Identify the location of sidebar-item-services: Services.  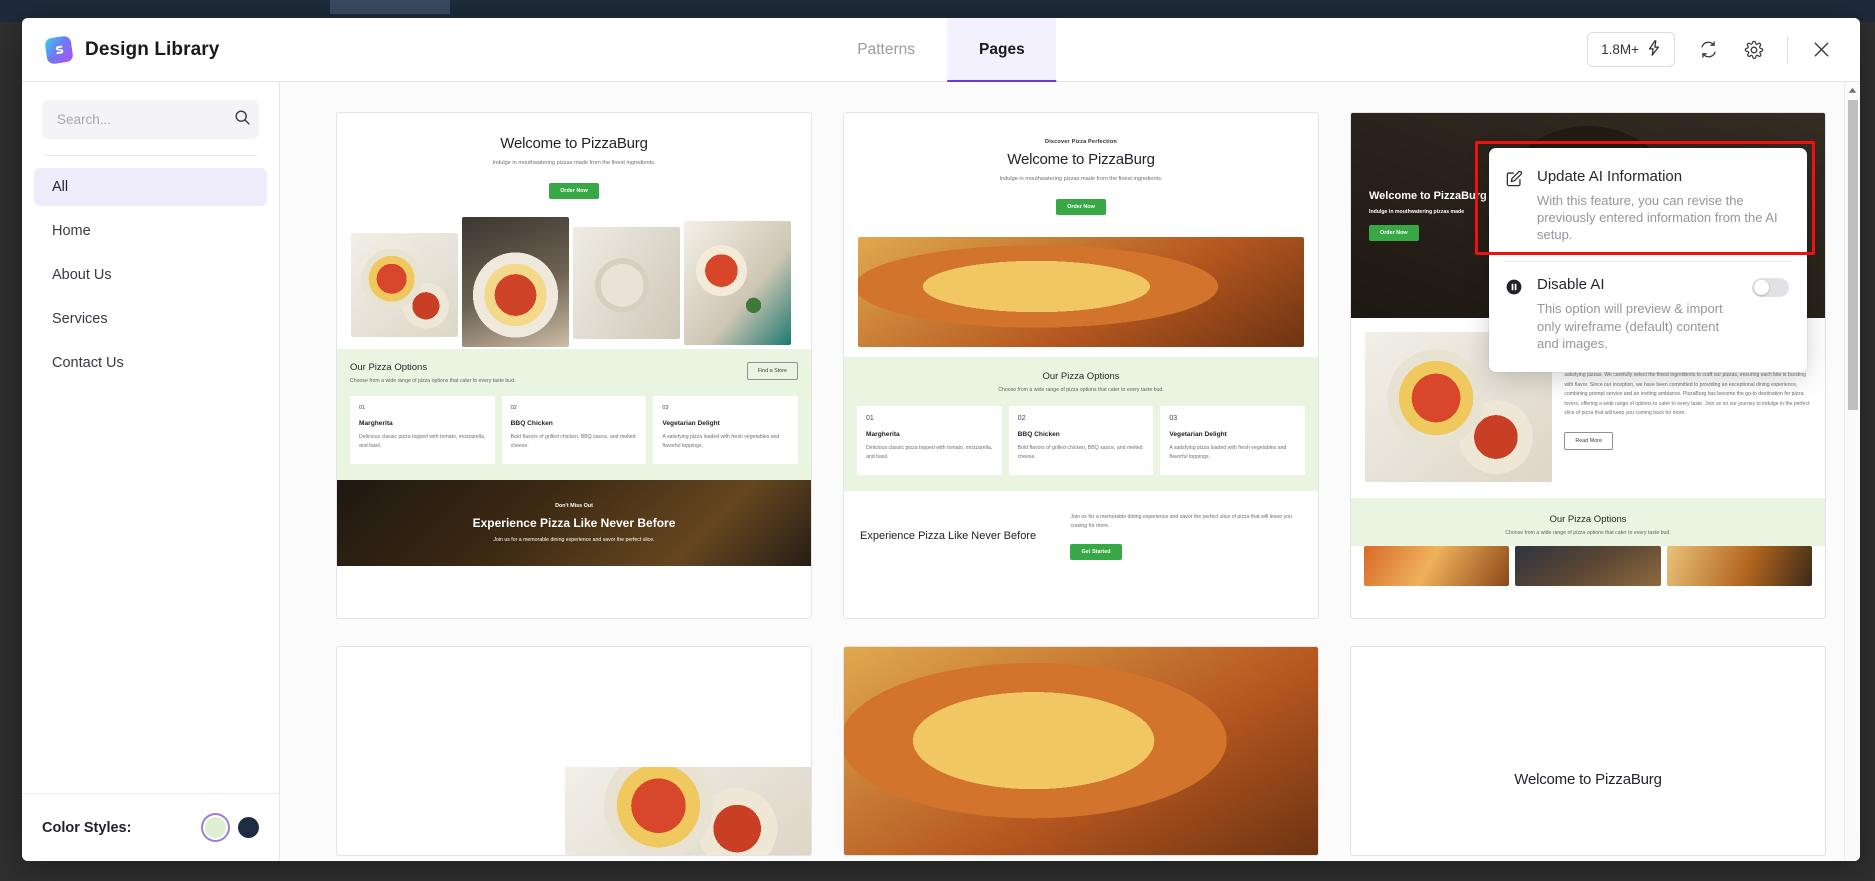
(150, 319).